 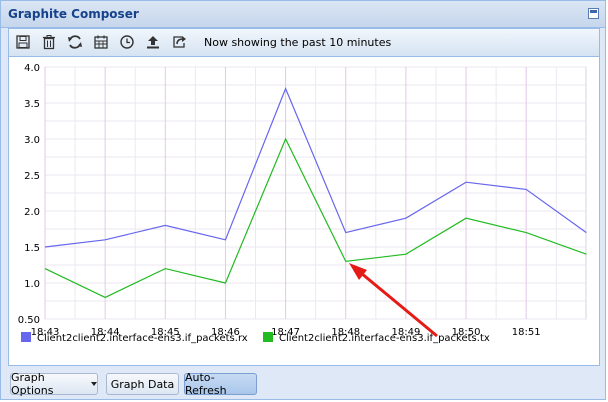 I want to click on share-icon, so click(x=179, y=42).